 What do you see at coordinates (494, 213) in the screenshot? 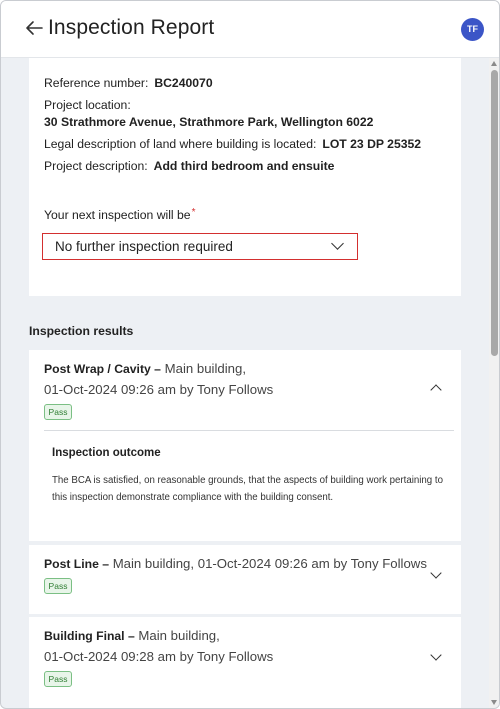
I see `scrollbar-thumb` at bounding box center [494, 213].